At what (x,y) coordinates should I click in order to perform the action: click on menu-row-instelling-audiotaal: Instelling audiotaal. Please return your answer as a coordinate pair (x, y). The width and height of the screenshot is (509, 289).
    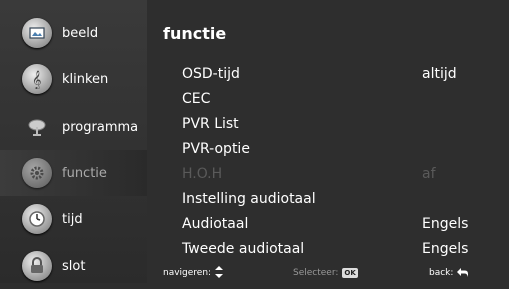
    Looking at the image, I should click on (337, 199).